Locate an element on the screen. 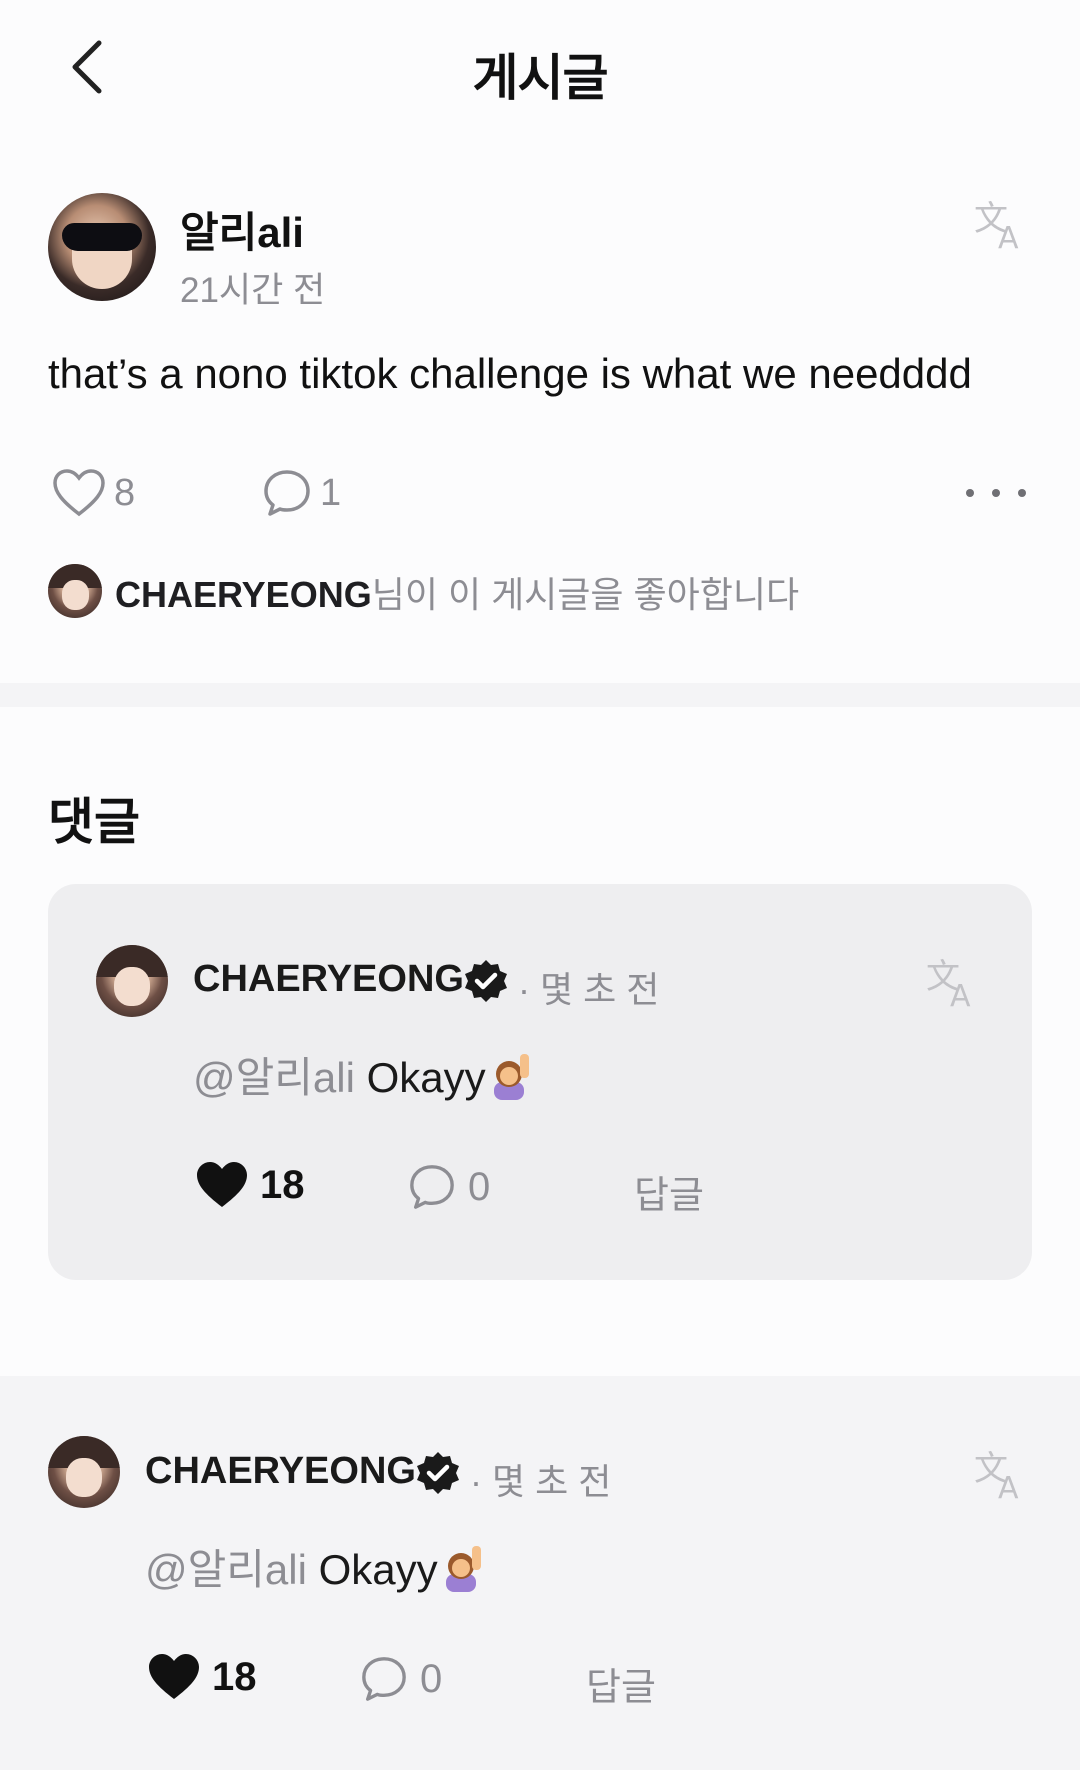  like-button: 8 is located at coordinates (93, 493).